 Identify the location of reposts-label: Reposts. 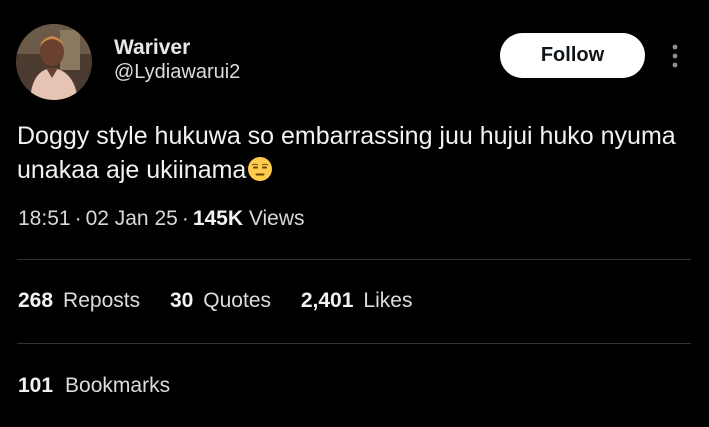
(102, 300).